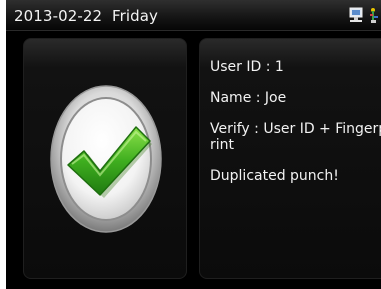  Describe the element at coordinates (134, 16) in the screenshot. I see `weekday-text: Friday` at that location.